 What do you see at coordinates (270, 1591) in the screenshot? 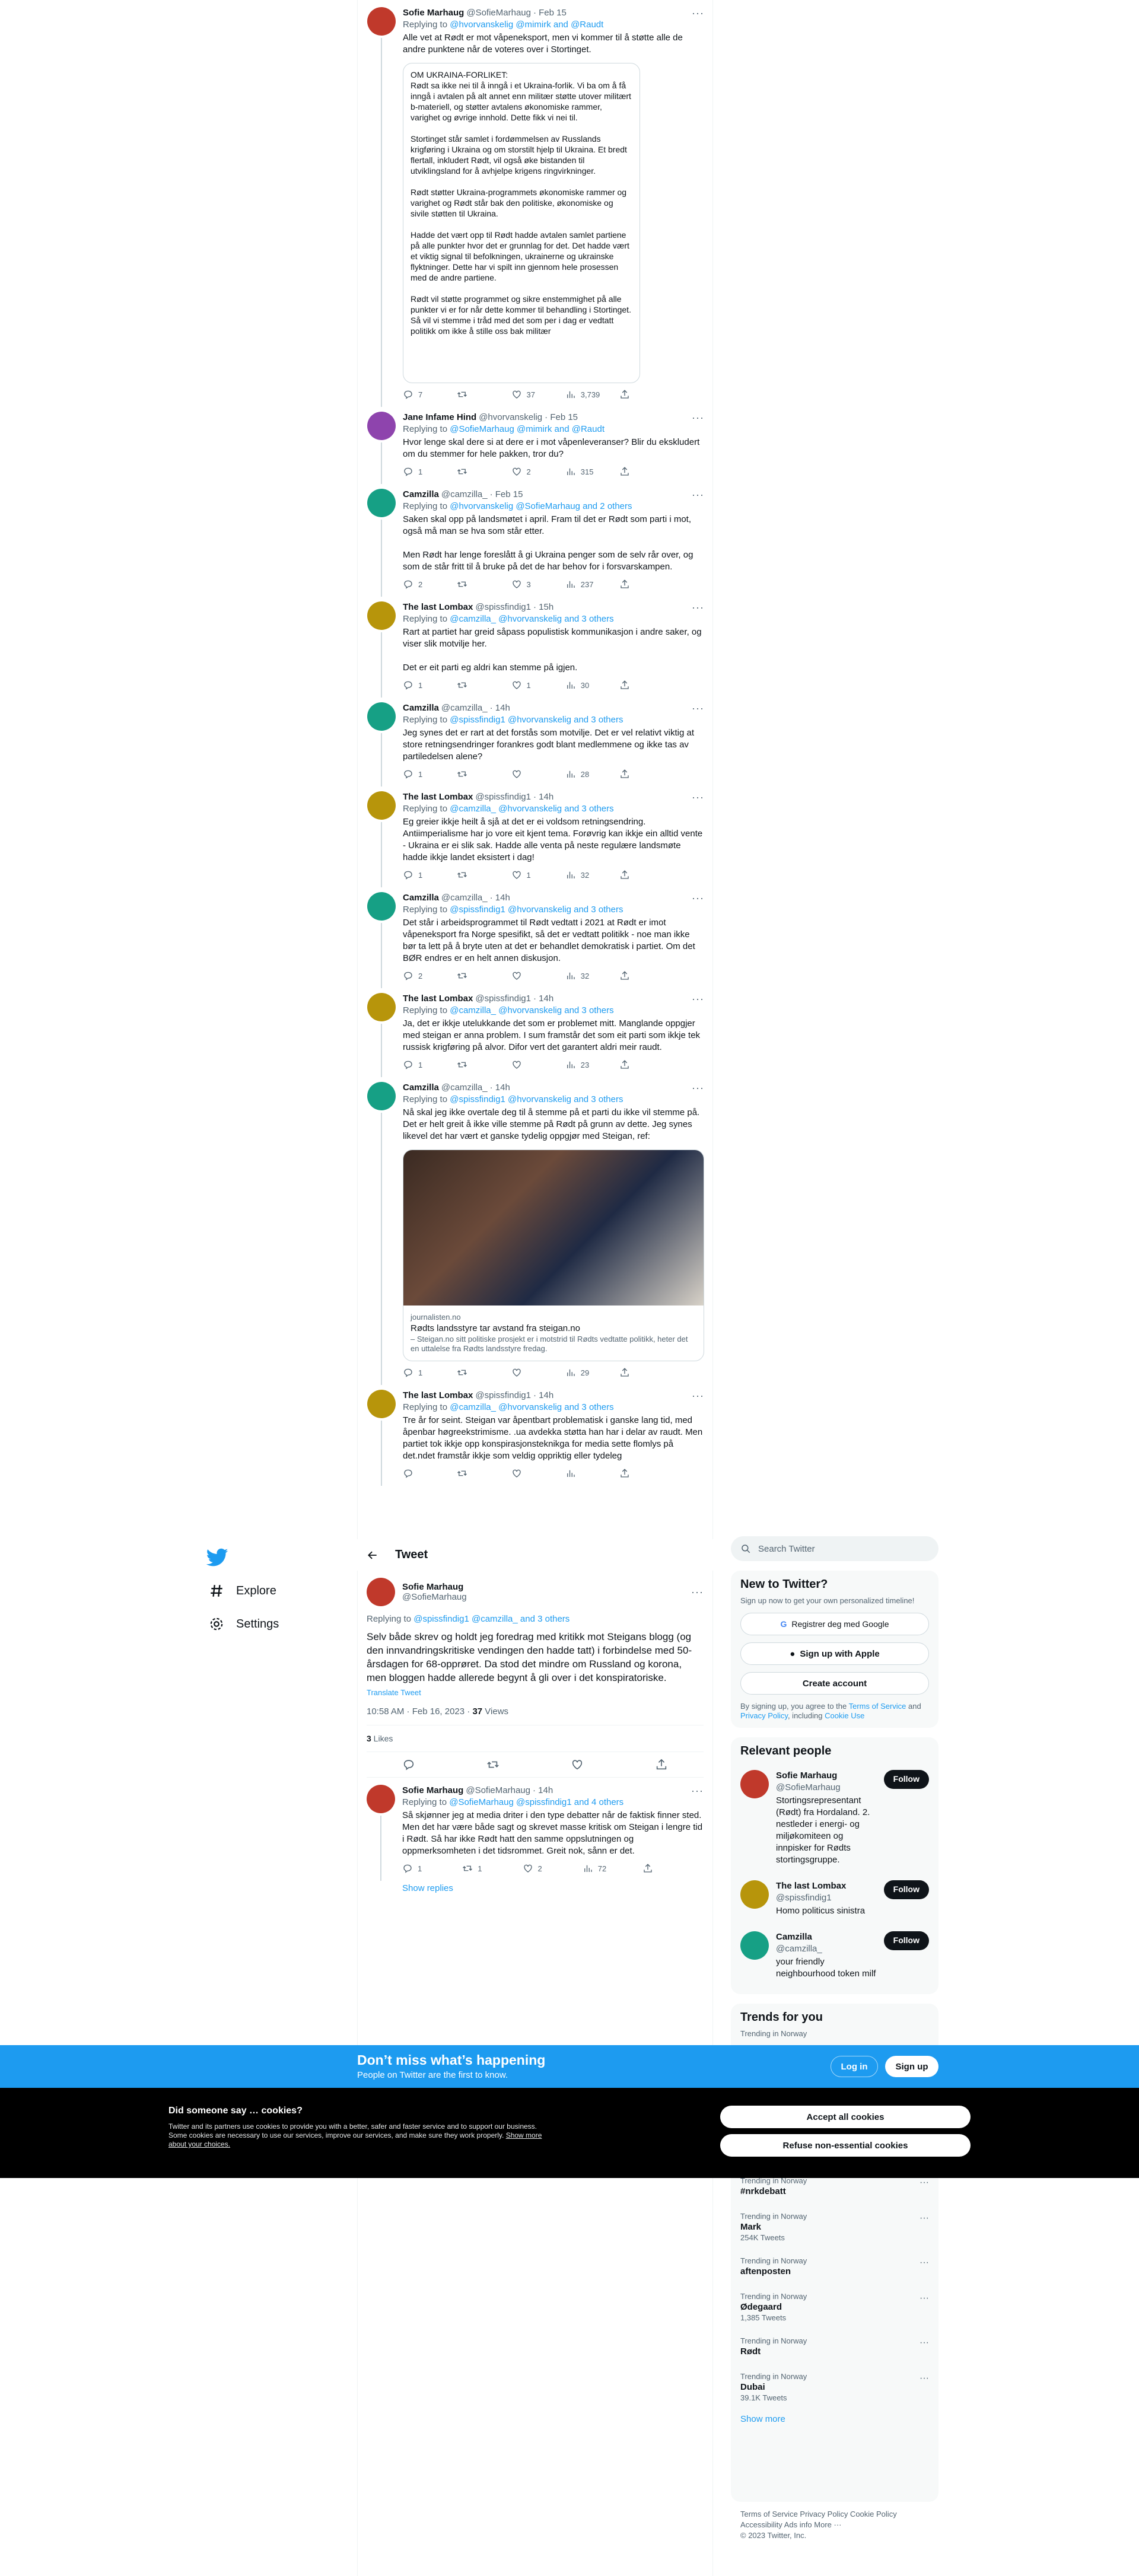
I see `nav-explore: Explore` at bounding box center [270, 1591].